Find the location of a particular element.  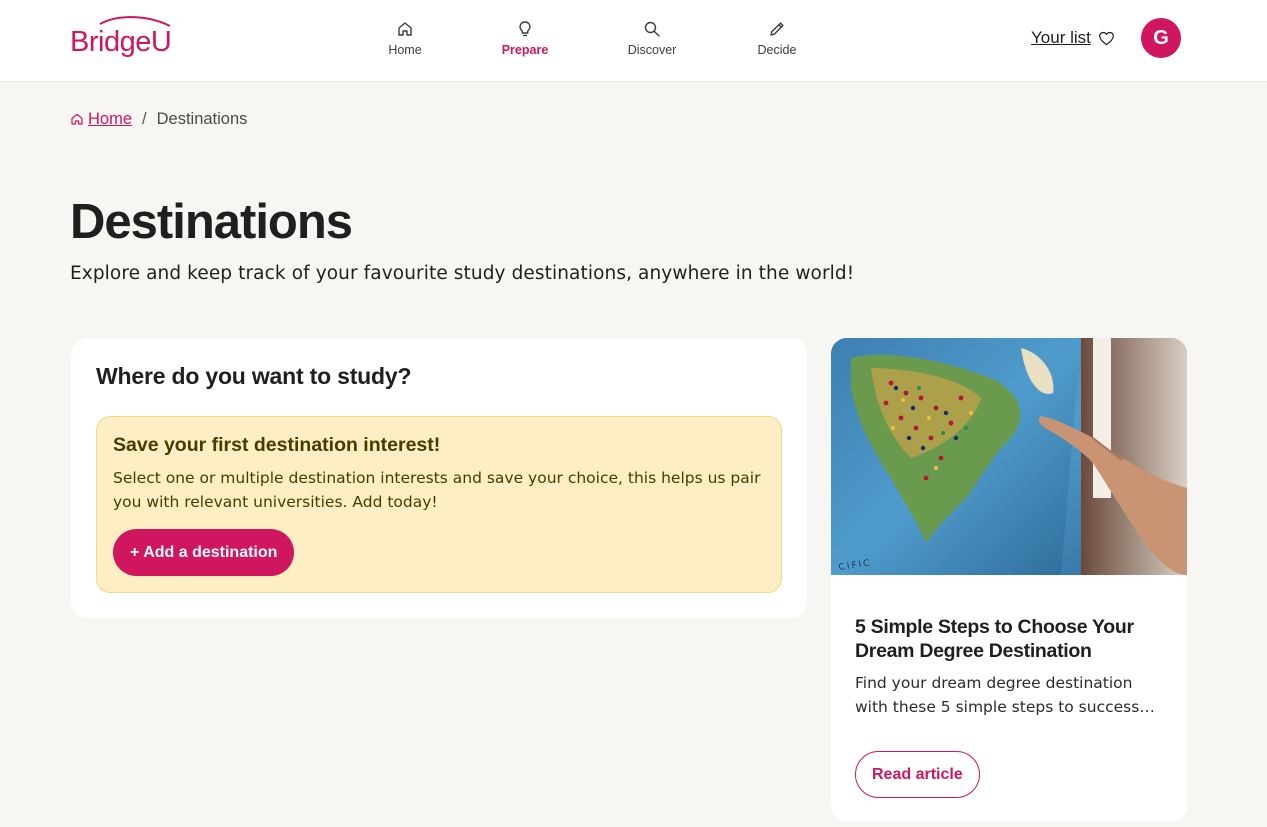

lightbulb-icon is located at coordinates (525, 29).